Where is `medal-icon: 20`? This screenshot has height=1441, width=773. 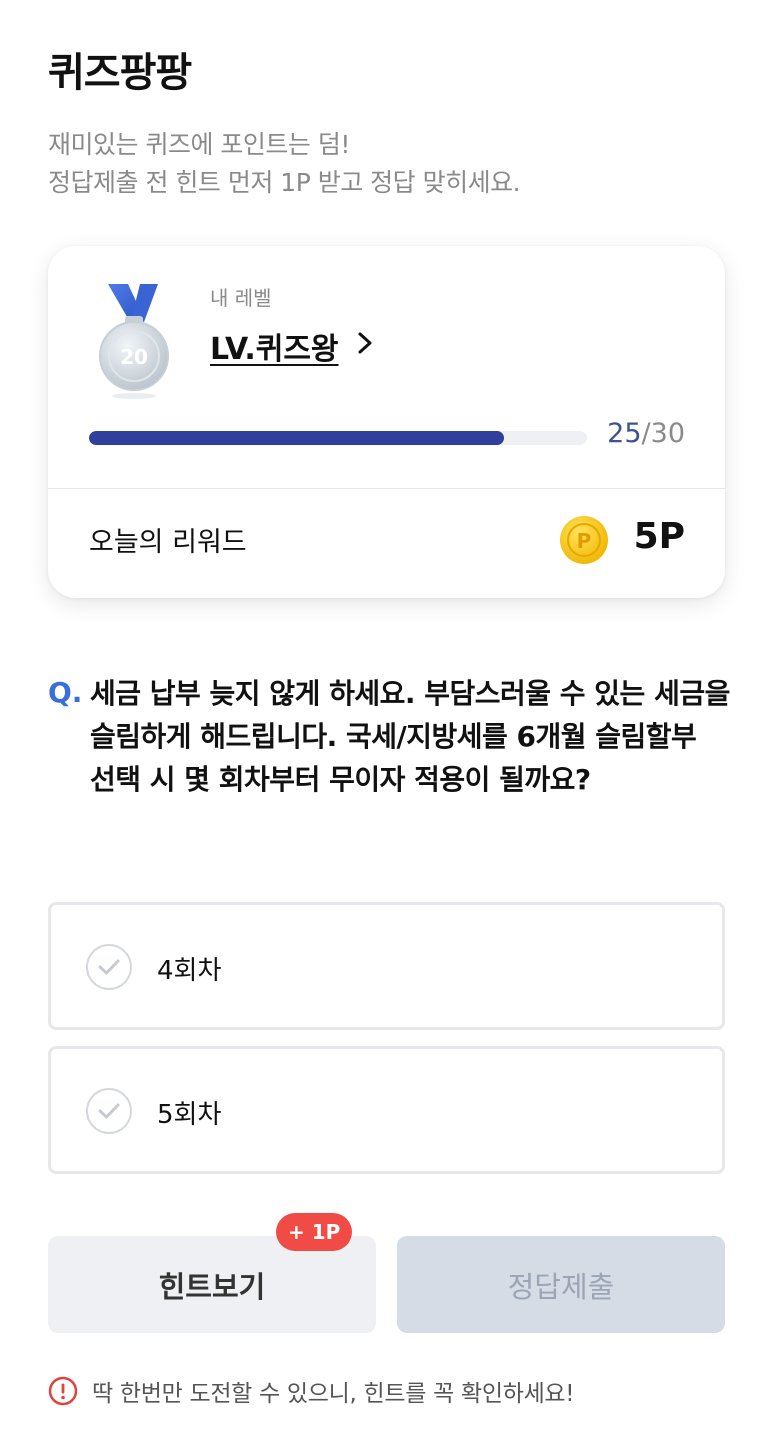 medal-icon: 20 is located at coordinates (134, 341).